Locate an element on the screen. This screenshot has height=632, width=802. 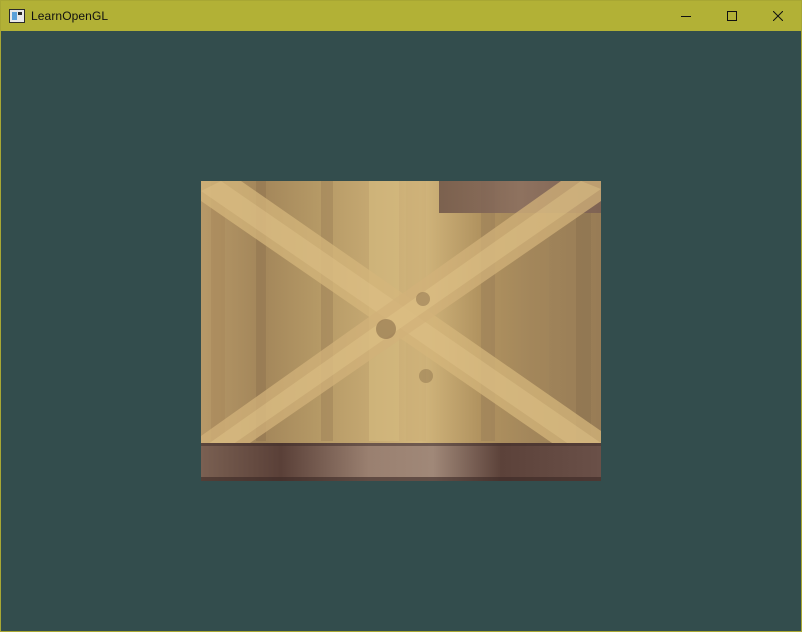
maximize-icon is located at coordinates (732, 16).